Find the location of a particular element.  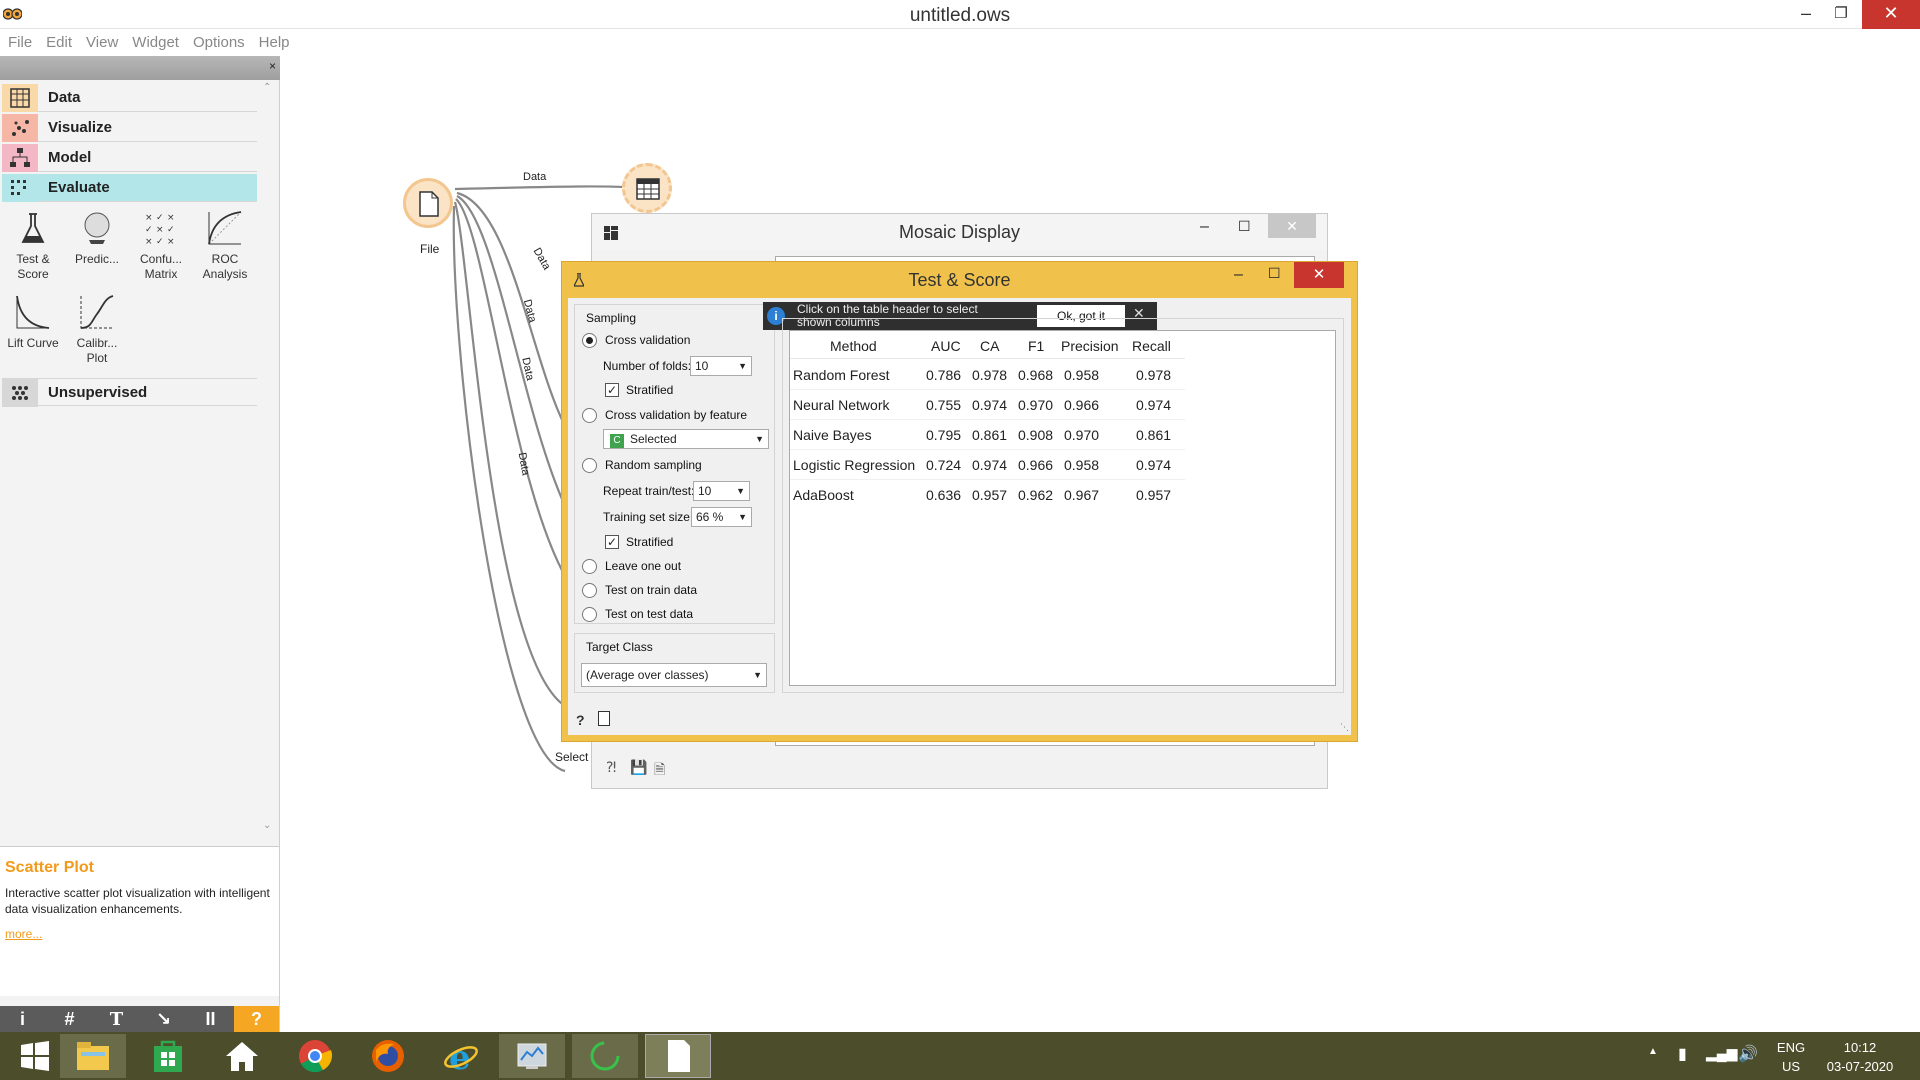

stratified-checkbox: ✓ is located at coordinates (612, 390).